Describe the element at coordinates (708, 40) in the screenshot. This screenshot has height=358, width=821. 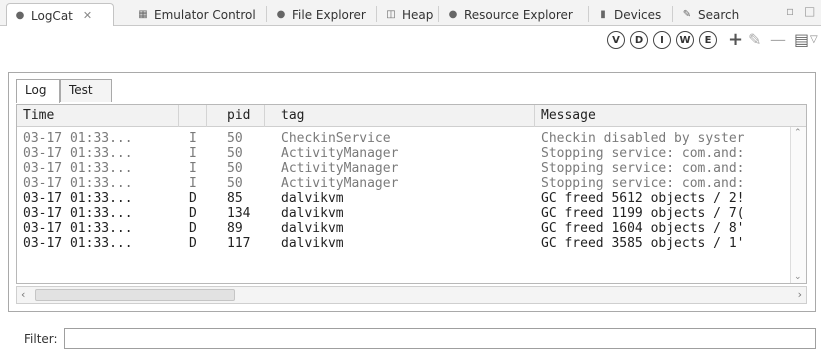
I see `error-filter-button: E` at that location.